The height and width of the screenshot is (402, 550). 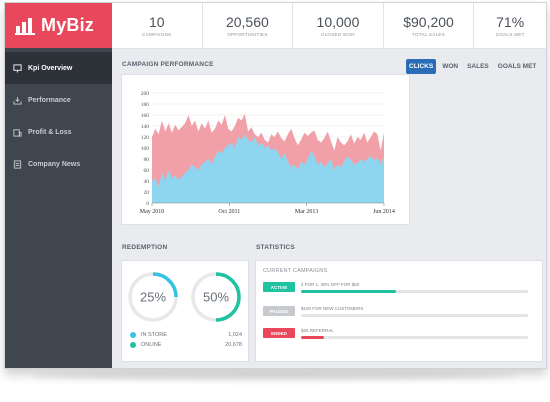 I want to click on y-tick-label: 160, so click(x=145, y=116).